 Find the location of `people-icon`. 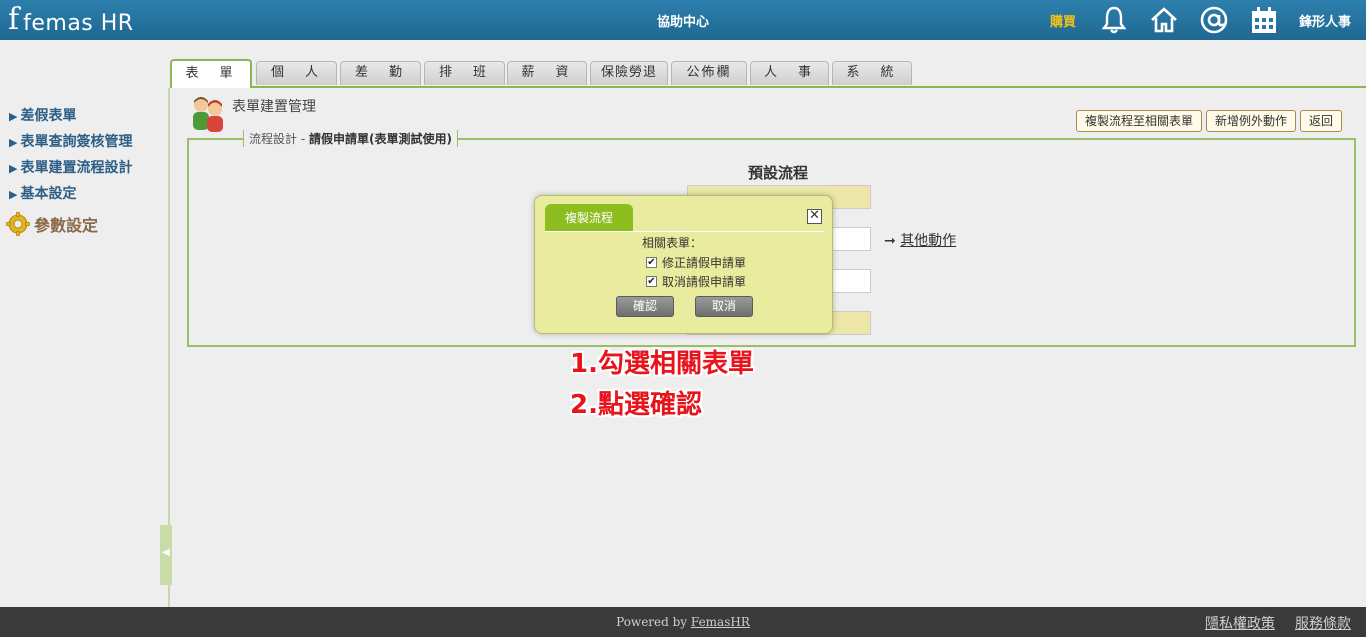

people-icon is located at coordinates (208, 114).